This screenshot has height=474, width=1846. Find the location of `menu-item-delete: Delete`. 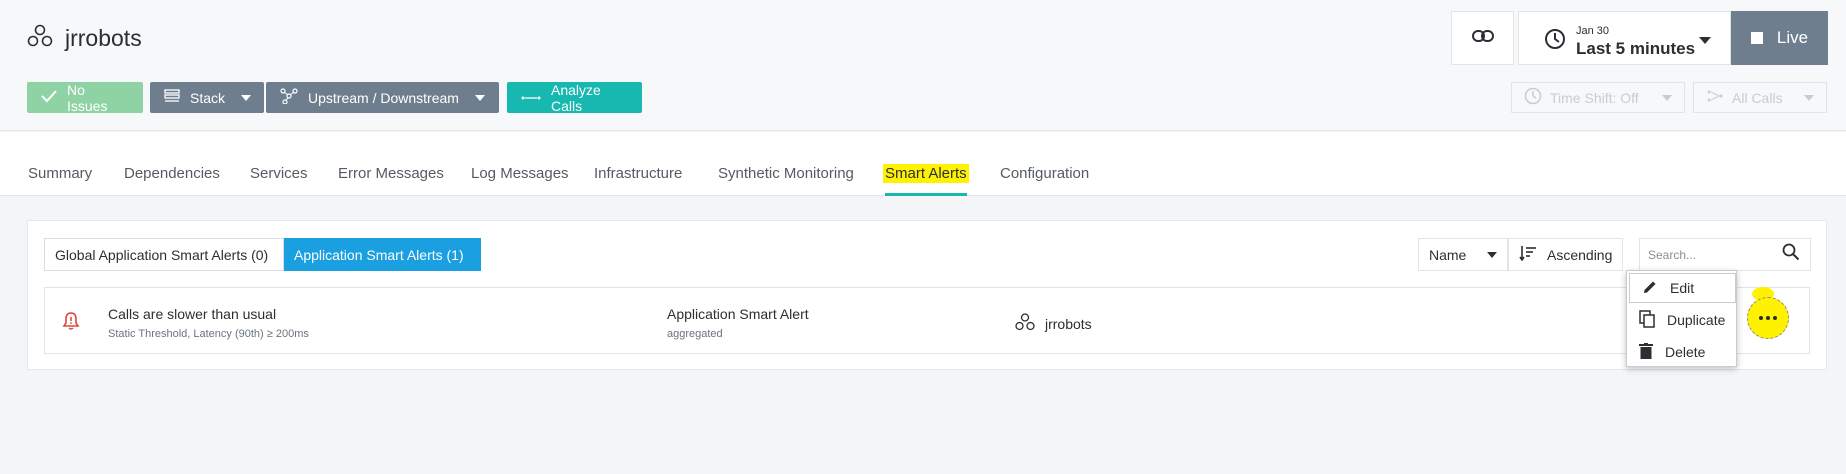

menu-item-delete: Delete is located at coordinates (1682, 352).